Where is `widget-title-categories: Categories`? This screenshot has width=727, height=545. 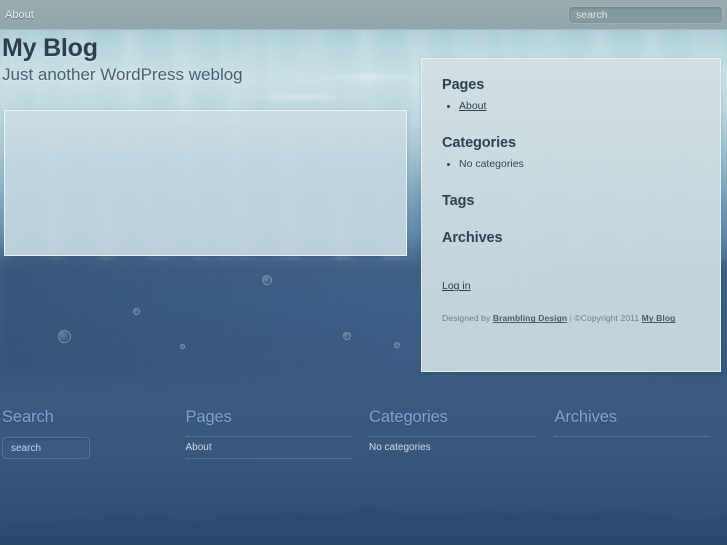 widget-title-categories: Categories is located at coordinates (479, 143).